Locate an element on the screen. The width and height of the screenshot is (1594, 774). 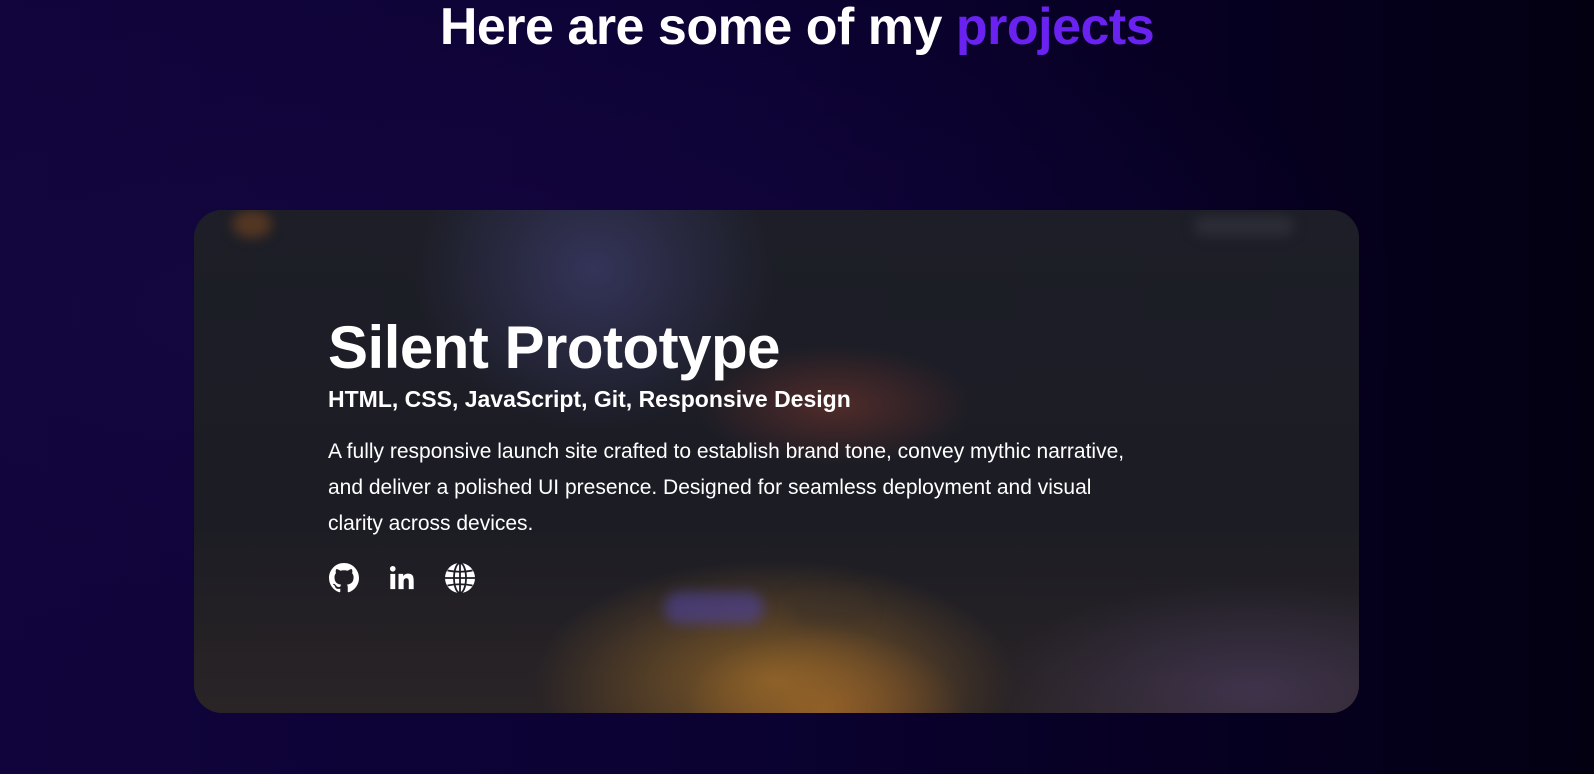
preview-blur-button-secondary is located at coordinates (830, 608).